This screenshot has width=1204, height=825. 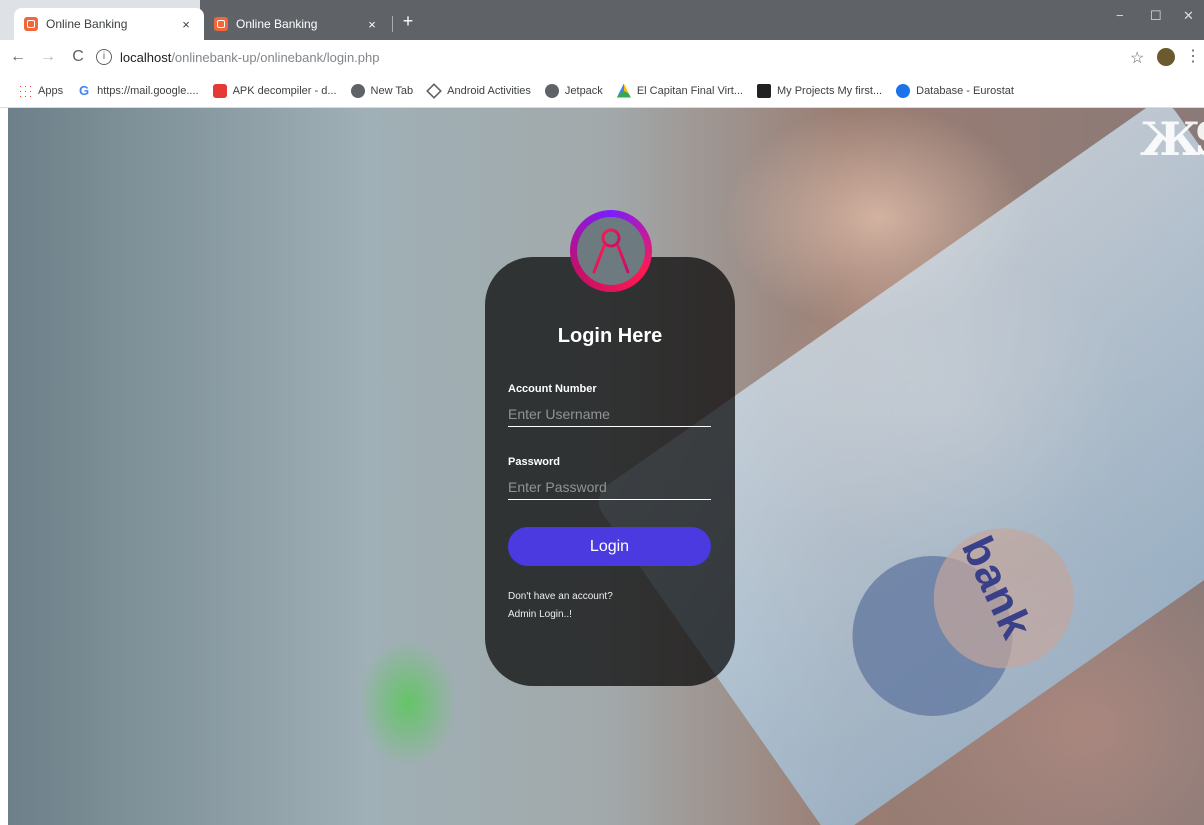 I want to click on user-avatar, so click(x=611, y=251).